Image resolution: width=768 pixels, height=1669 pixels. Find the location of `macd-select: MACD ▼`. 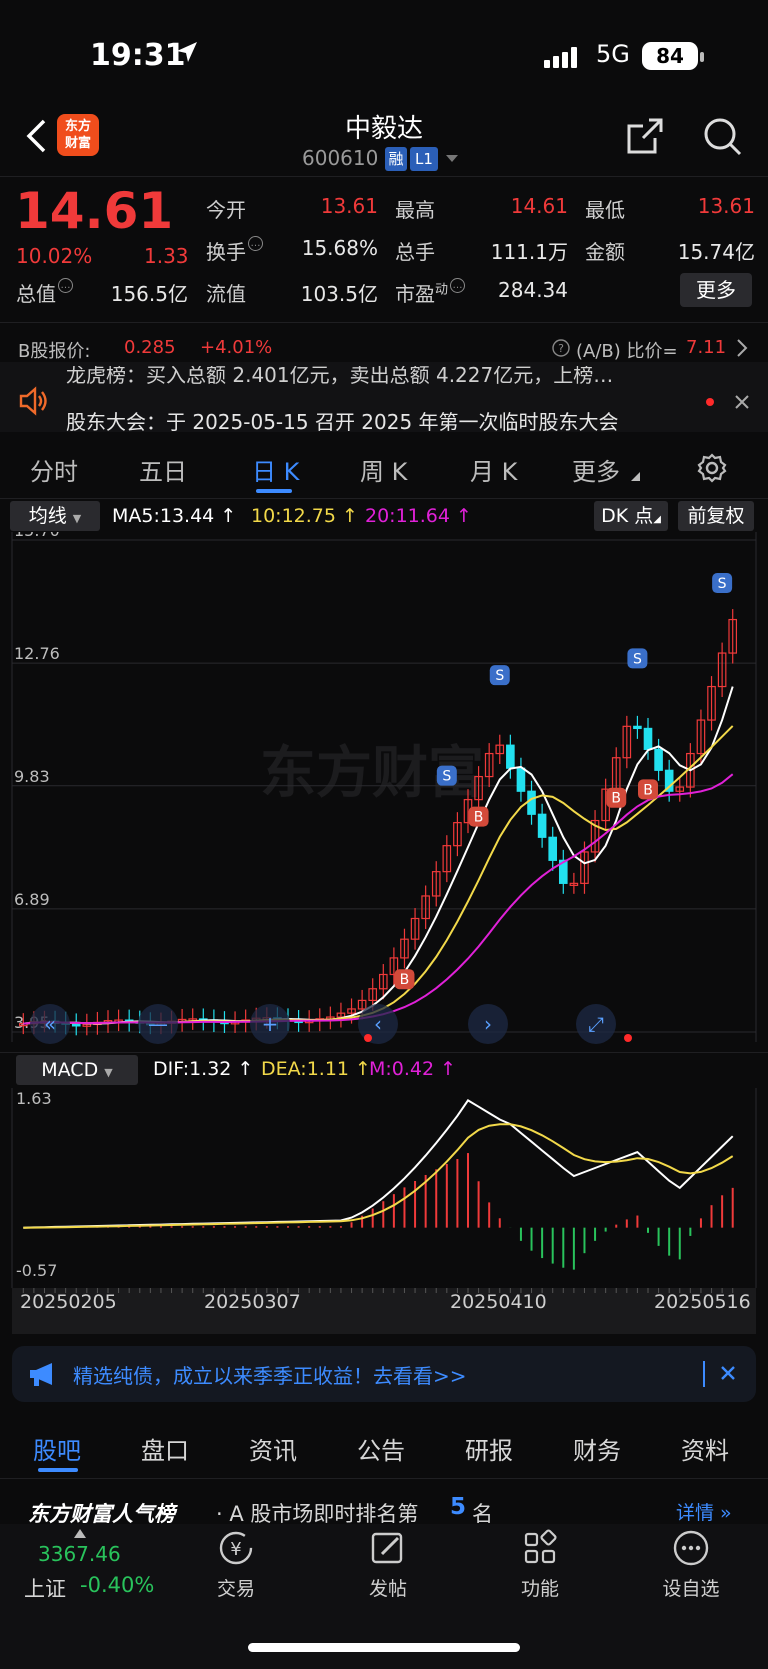

macd-select: MACD ▼ is located at coordinates (77, 1070).